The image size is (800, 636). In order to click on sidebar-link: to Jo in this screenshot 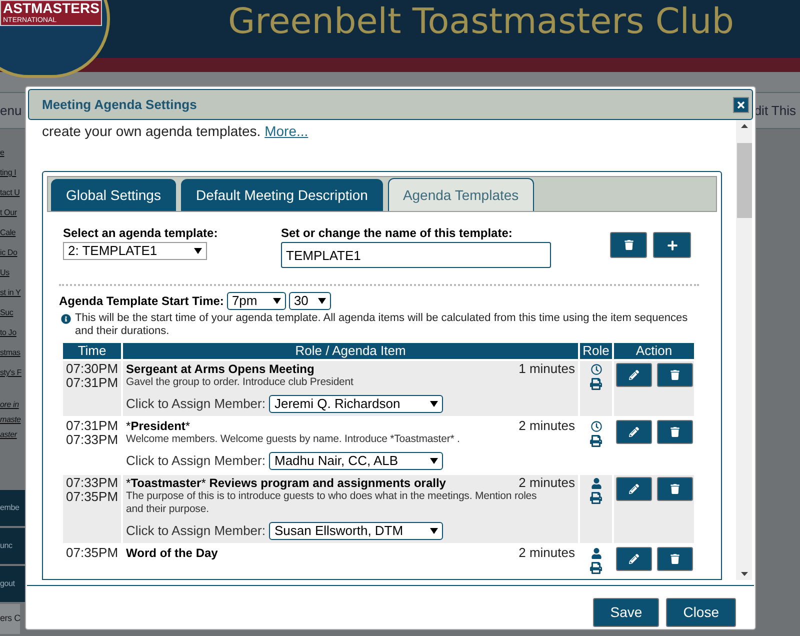, I will do `click(8, 333)`.